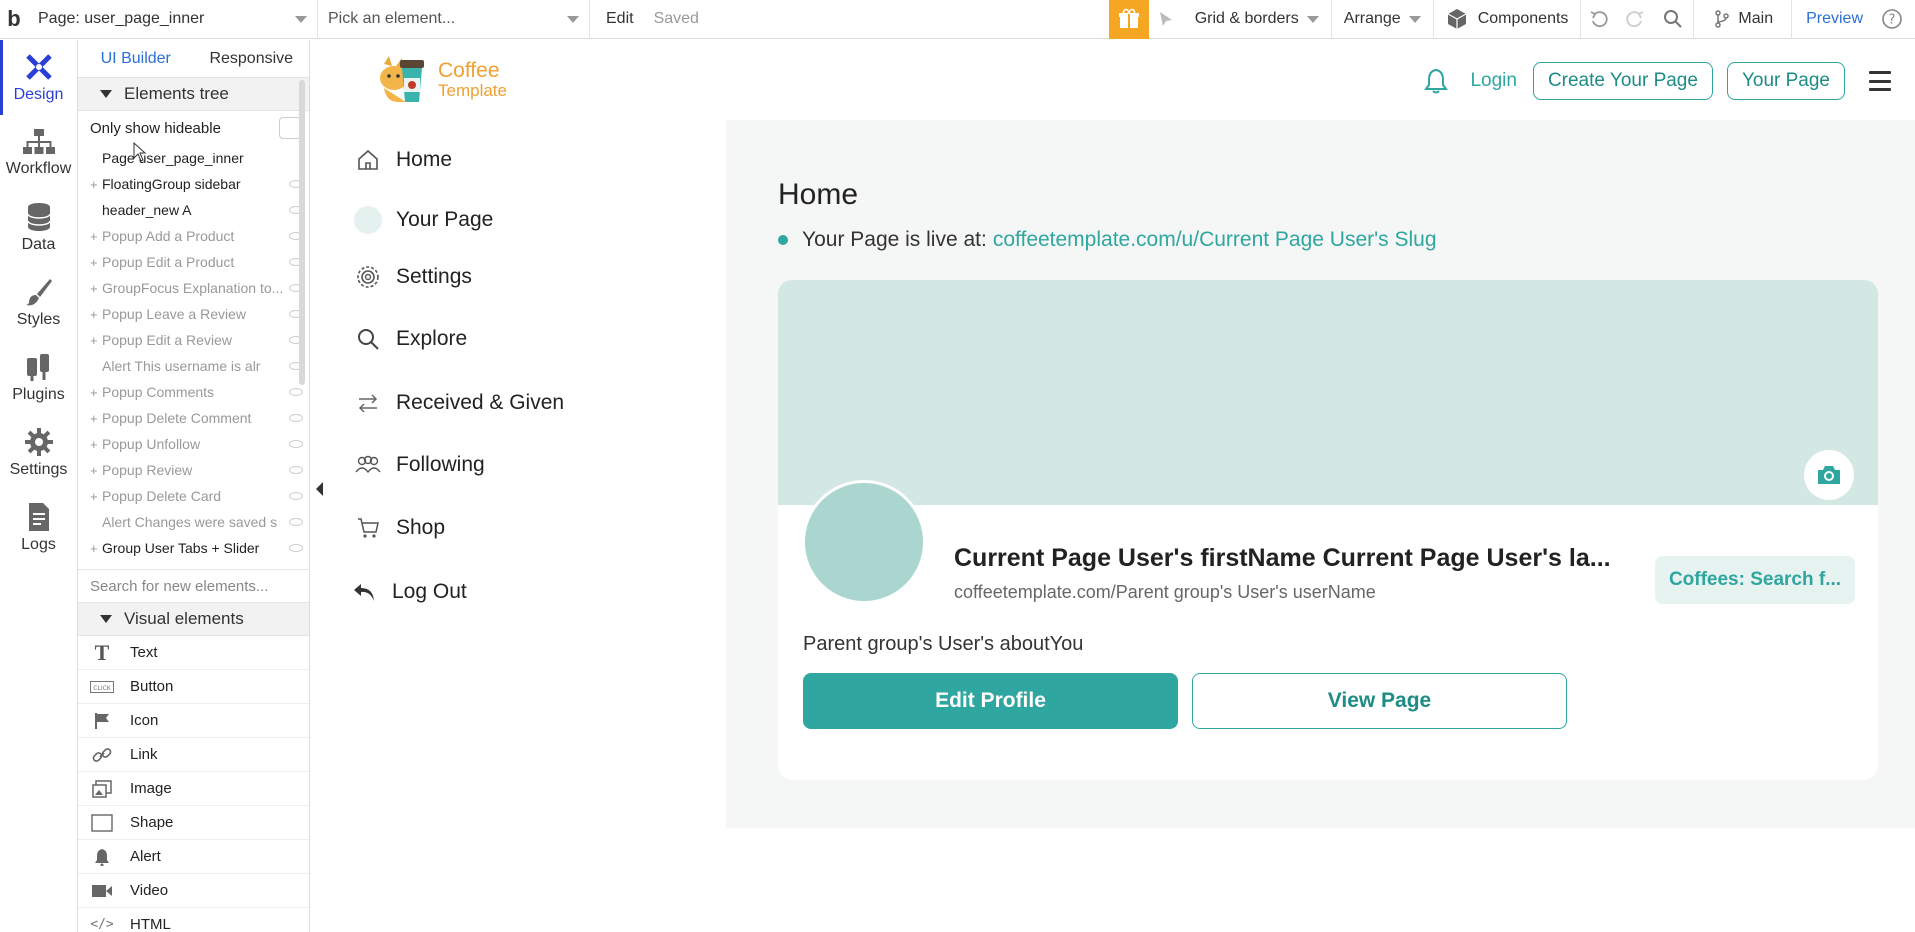 Image resolution: width=1915 pixels, height=932 pixels. Describe the element at coordinates (1674, 19) in the screenshot. I see `search-button` at that location.